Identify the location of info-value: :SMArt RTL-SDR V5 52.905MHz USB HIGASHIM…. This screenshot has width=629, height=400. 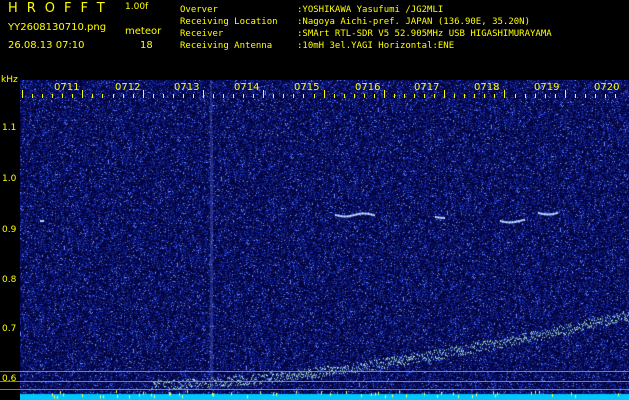
(424, 34).